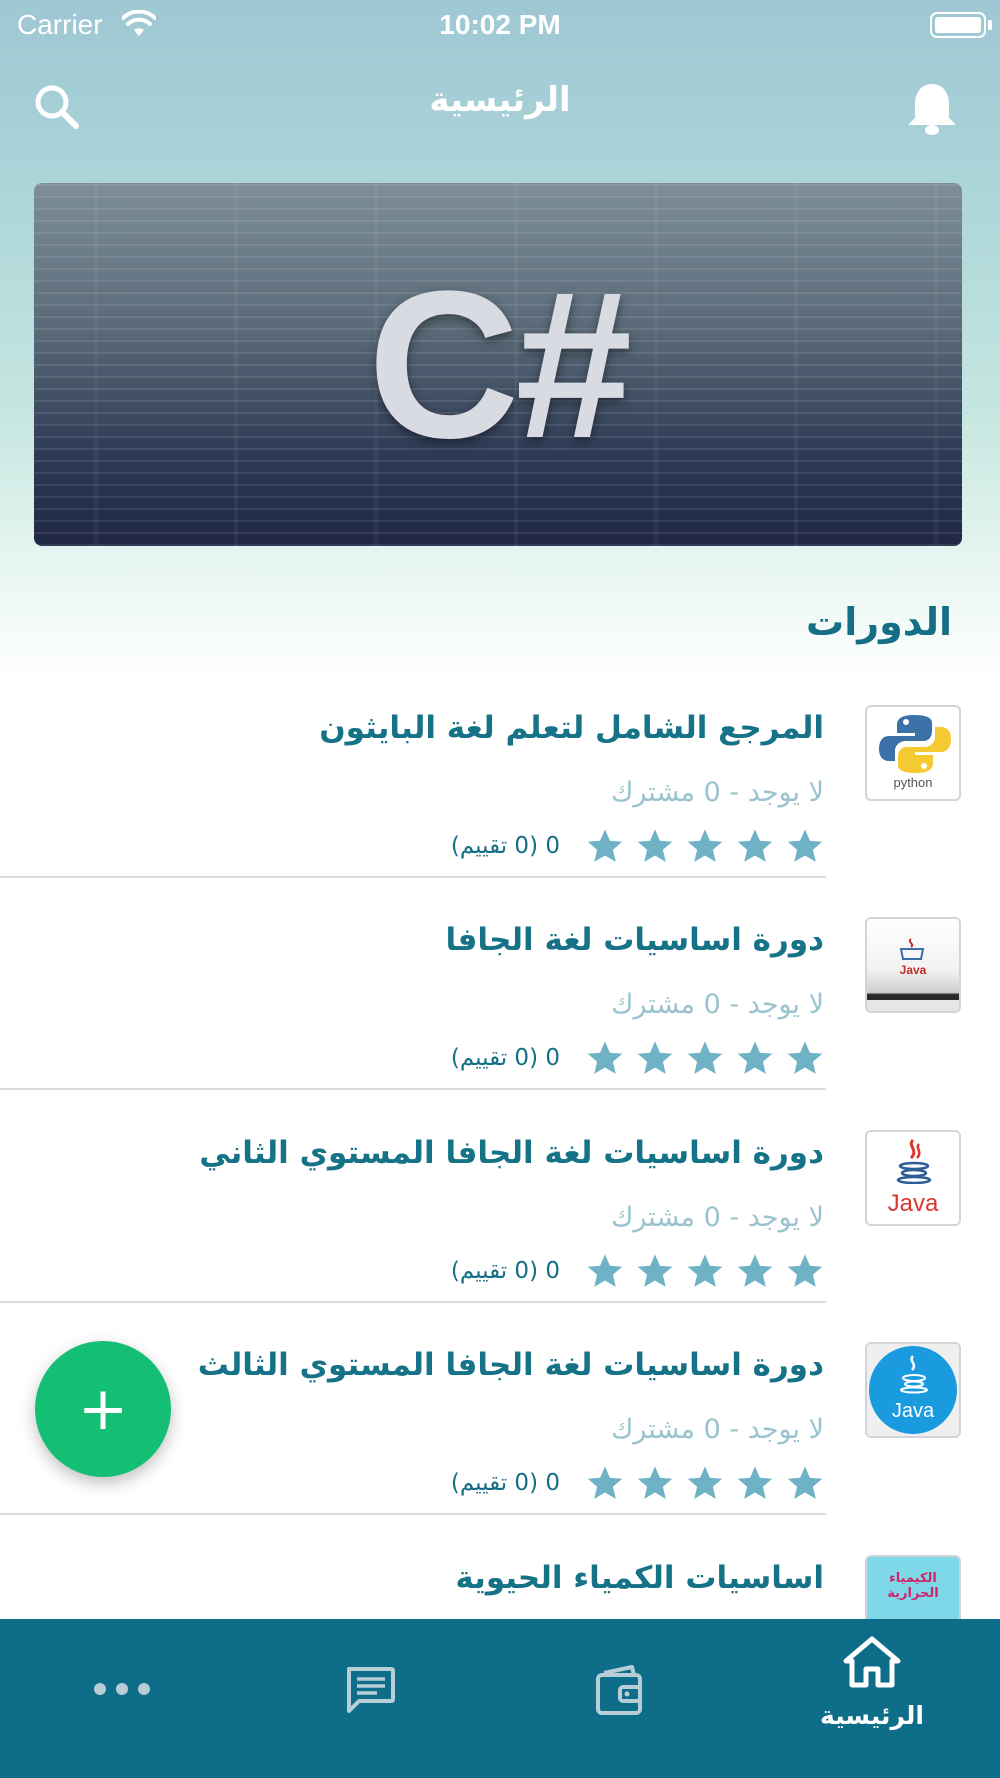 This screenshot has height=1778, width=1000. What do you see at coordinates (958, 25) in the screenshot?
I see `battery-icon` at bounding box center [958, 25].